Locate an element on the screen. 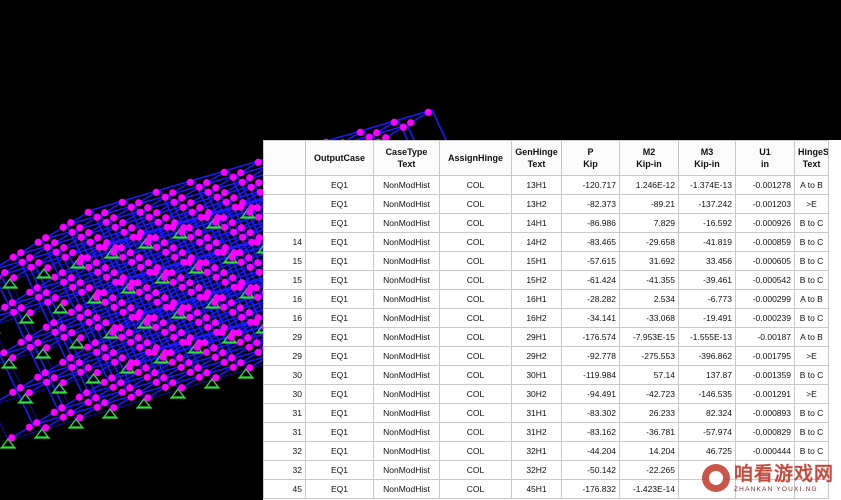  frame-member is located at coordinates (4, 423).